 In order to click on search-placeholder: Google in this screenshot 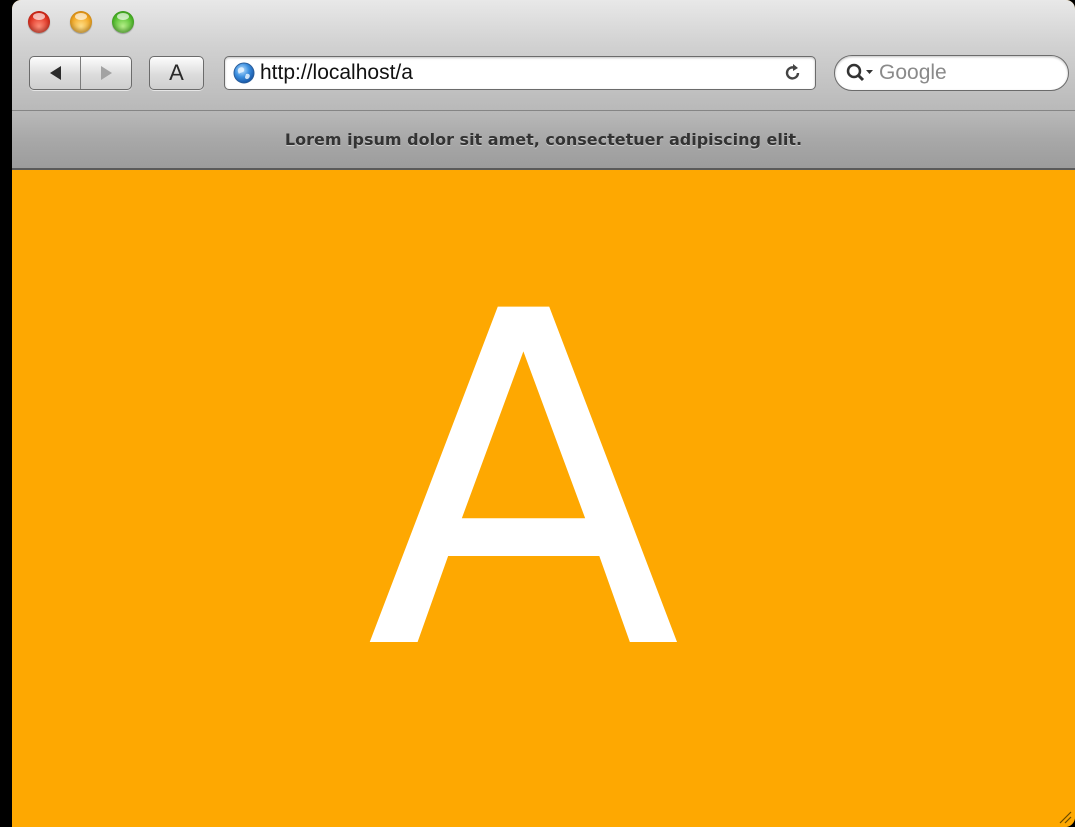, I will do `click(913, 72)`.